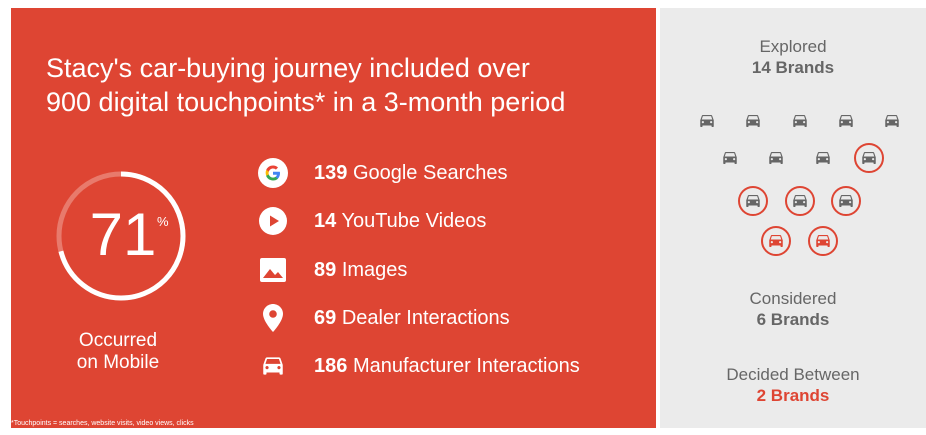 The height and width of the screenshot is (435, 926). Describe the element at coordinates (793, 67) in the screenshot. I see `explored-value: 14 Brands` at that location.